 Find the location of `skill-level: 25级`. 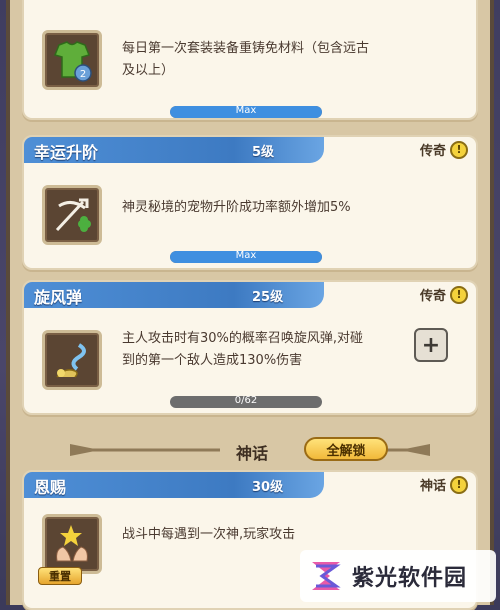

skill-level: 25级 is located at coordinates (268, 297).